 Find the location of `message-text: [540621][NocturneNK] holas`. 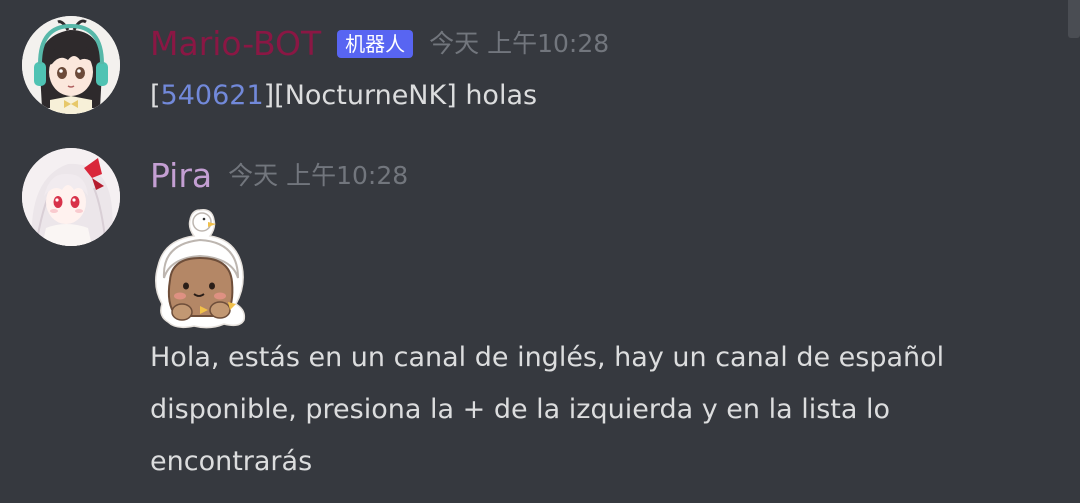

message-text: [540621][NocturneNK] holas is located at coordinates (343, 96).